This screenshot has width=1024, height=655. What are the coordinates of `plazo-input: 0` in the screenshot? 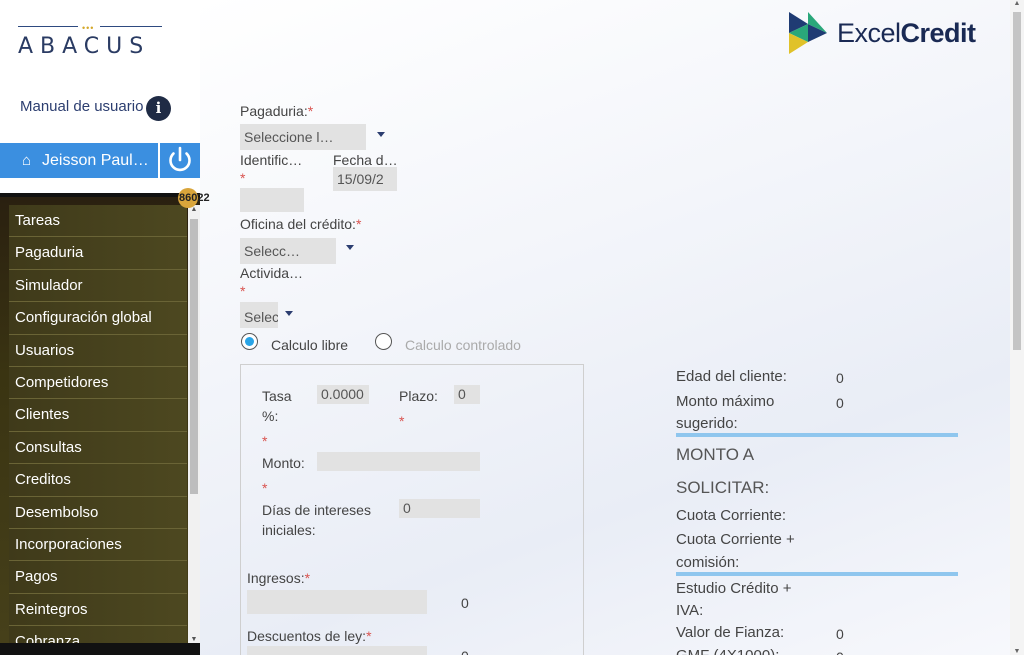 It's located at (467, 394).